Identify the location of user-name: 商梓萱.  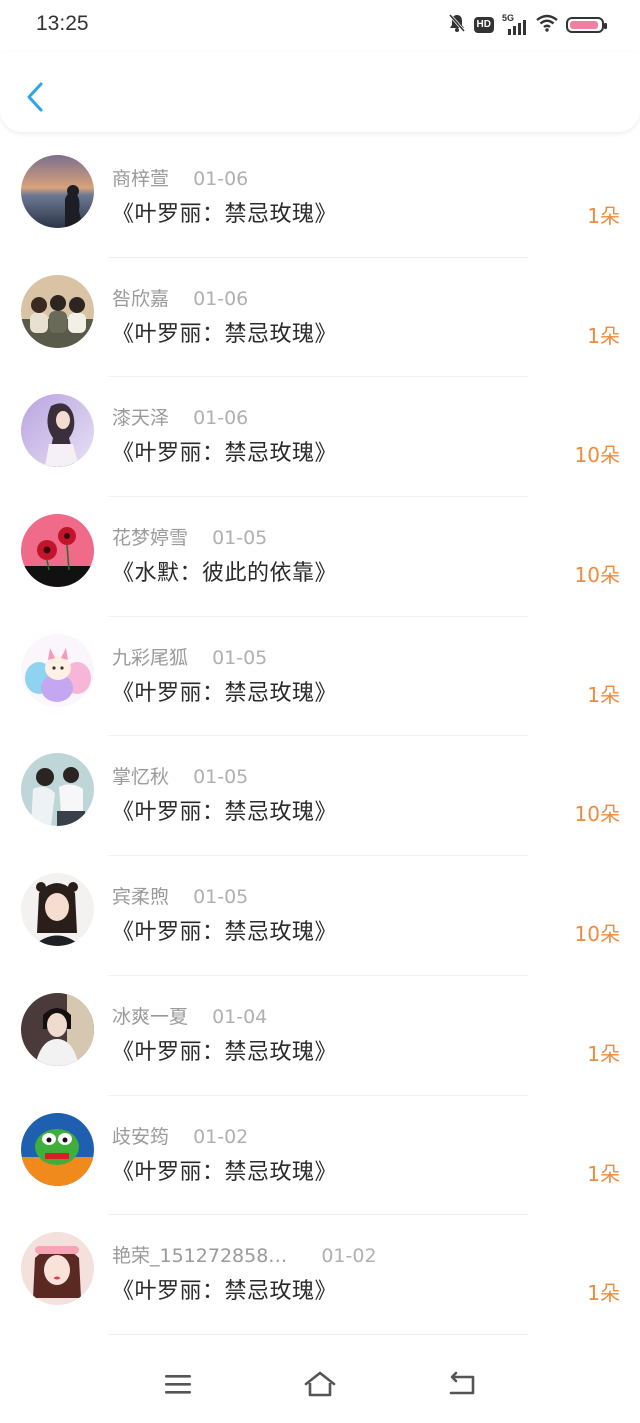
(141, 179).